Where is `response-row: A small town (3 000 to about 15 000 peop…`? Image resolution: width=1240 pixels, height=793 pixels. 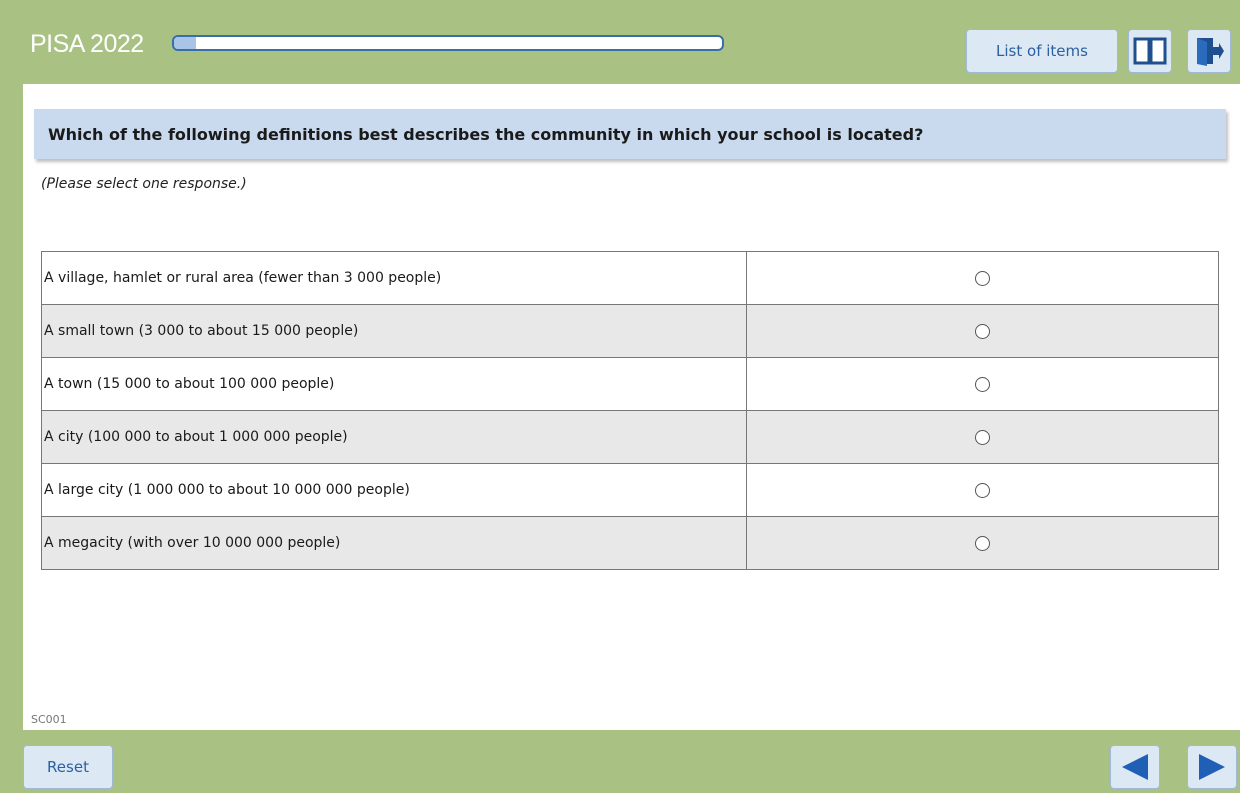 response-row: A small town (3 000 to about 15 000 peop… is located at coordinates (630, 331).